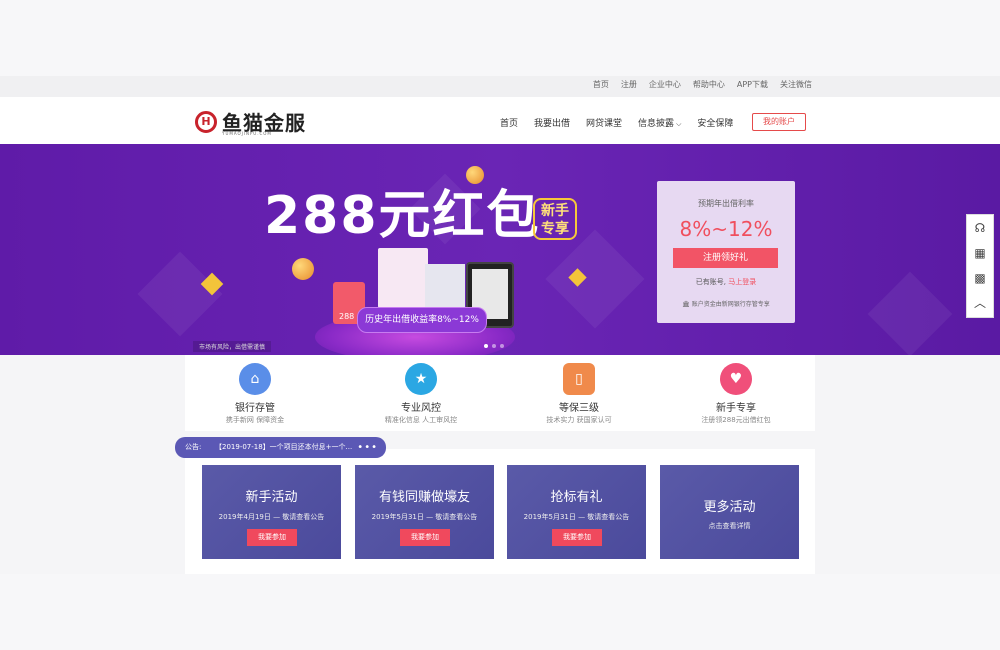 The image size is (1000, 650). What do you see at coordinates (710, 282) in the screenshot?
I see `login-prompt-text: 已有账号,` at bounding box center [710, 282].